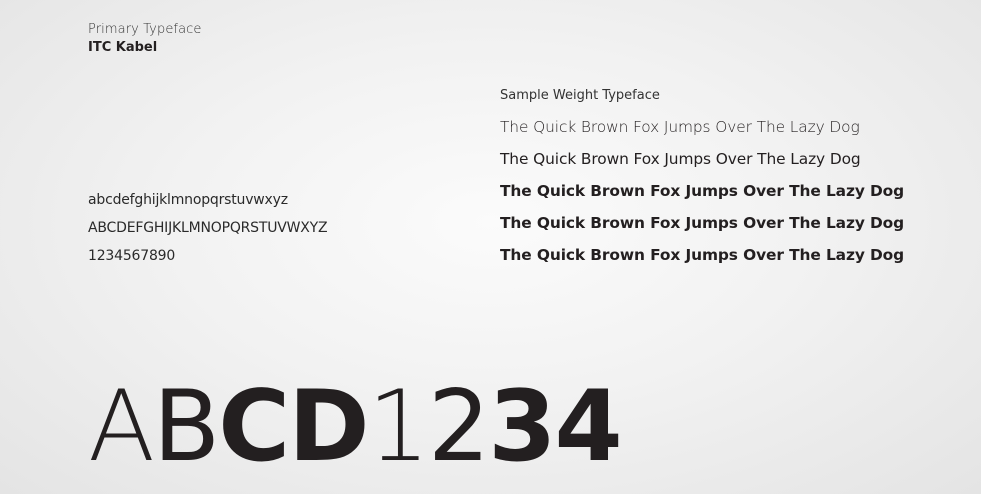  Describe the element at coordinates (145, 29) in the screenshot. I see `typeface-section-label: Primary Typeface` at that location.